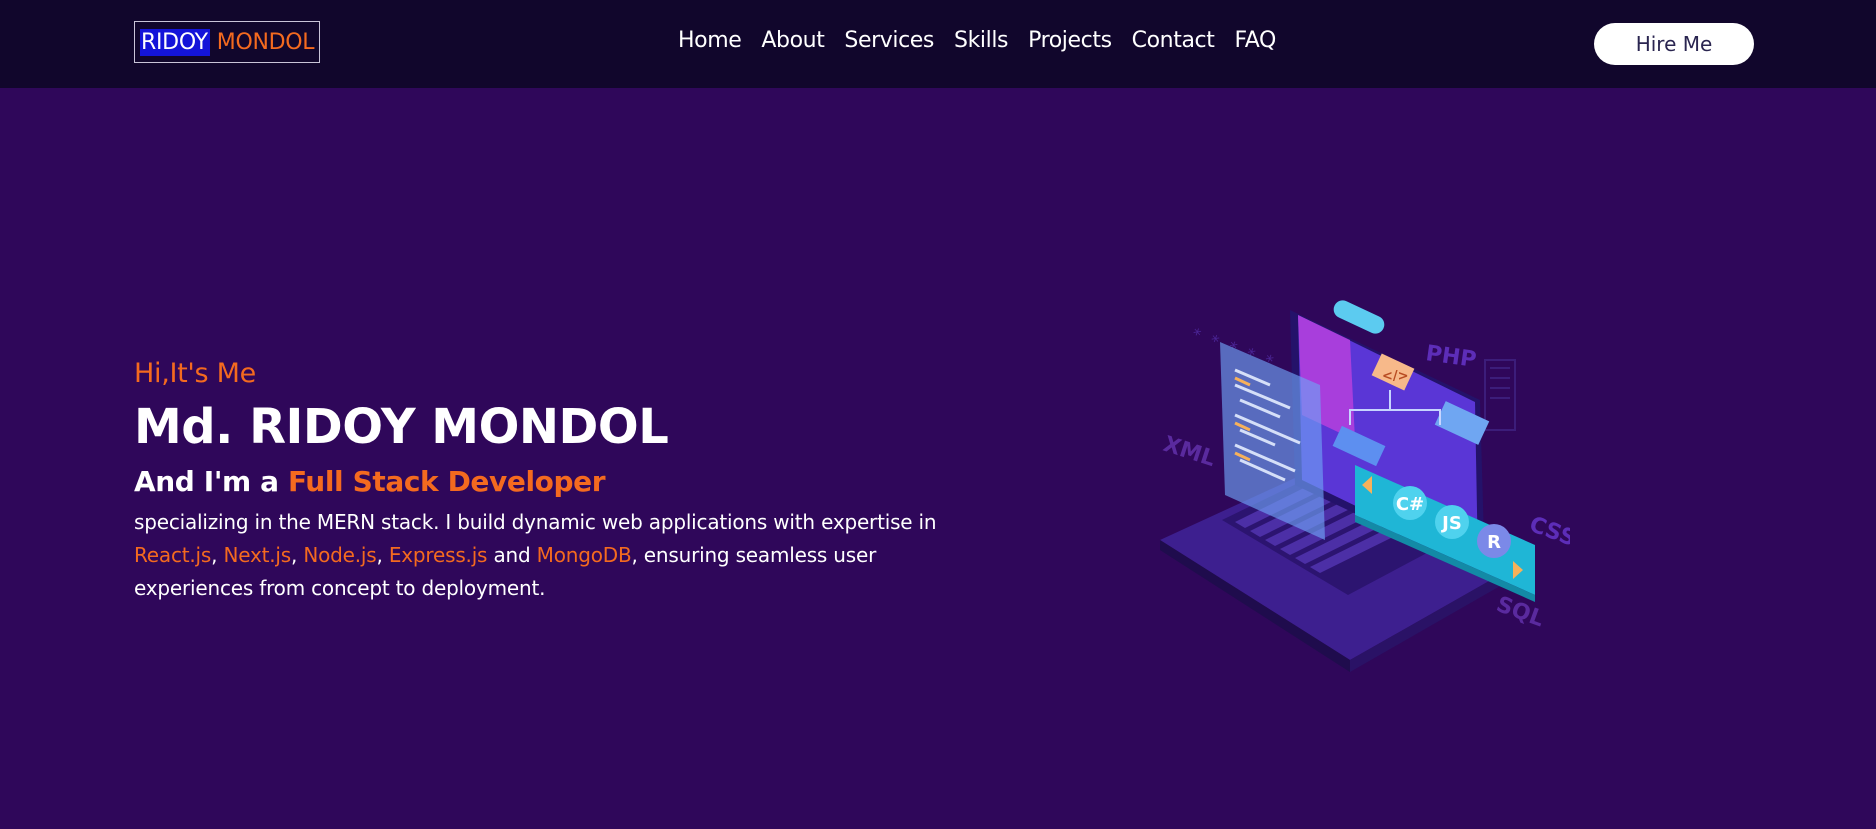 This screenshot has height=829, width=1876. Describe the element at coordinates (1520, 612) in the screenshot. I see `sql-label: SQL` at that location.